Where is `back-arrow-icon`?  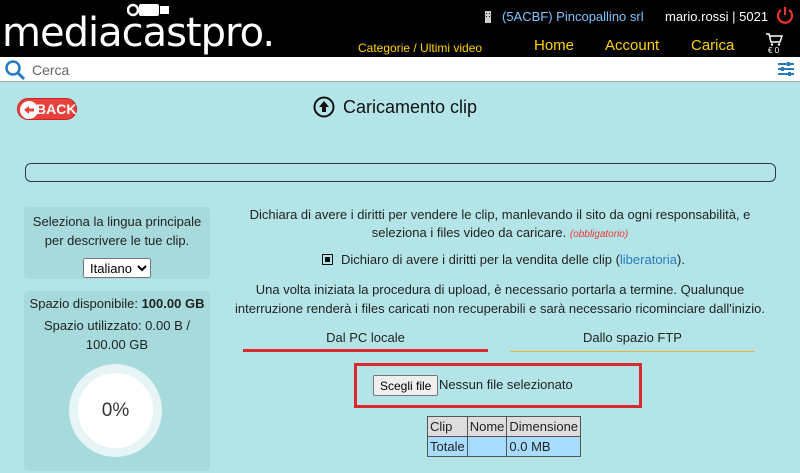 back-arrow-icon is located at coordinates (29, 110).